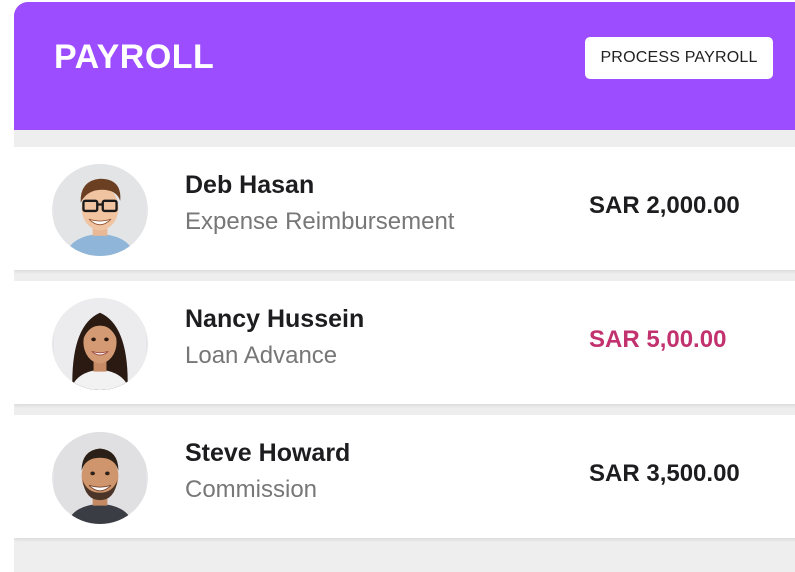 The image size is (795, 572). What do you see at coordinates (275, 319) in the screenshot?
I see `employee-name: Nancy Hussein` at bounding box center [275, 319].